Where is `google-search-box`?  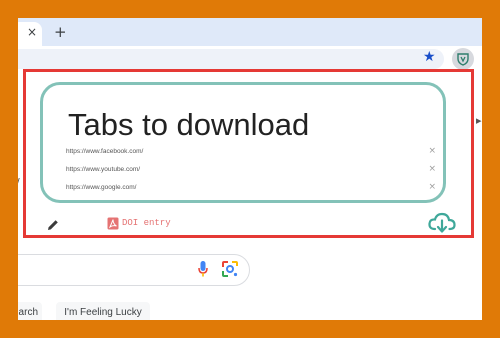 google-search-box is located at coordinates (134, 270).